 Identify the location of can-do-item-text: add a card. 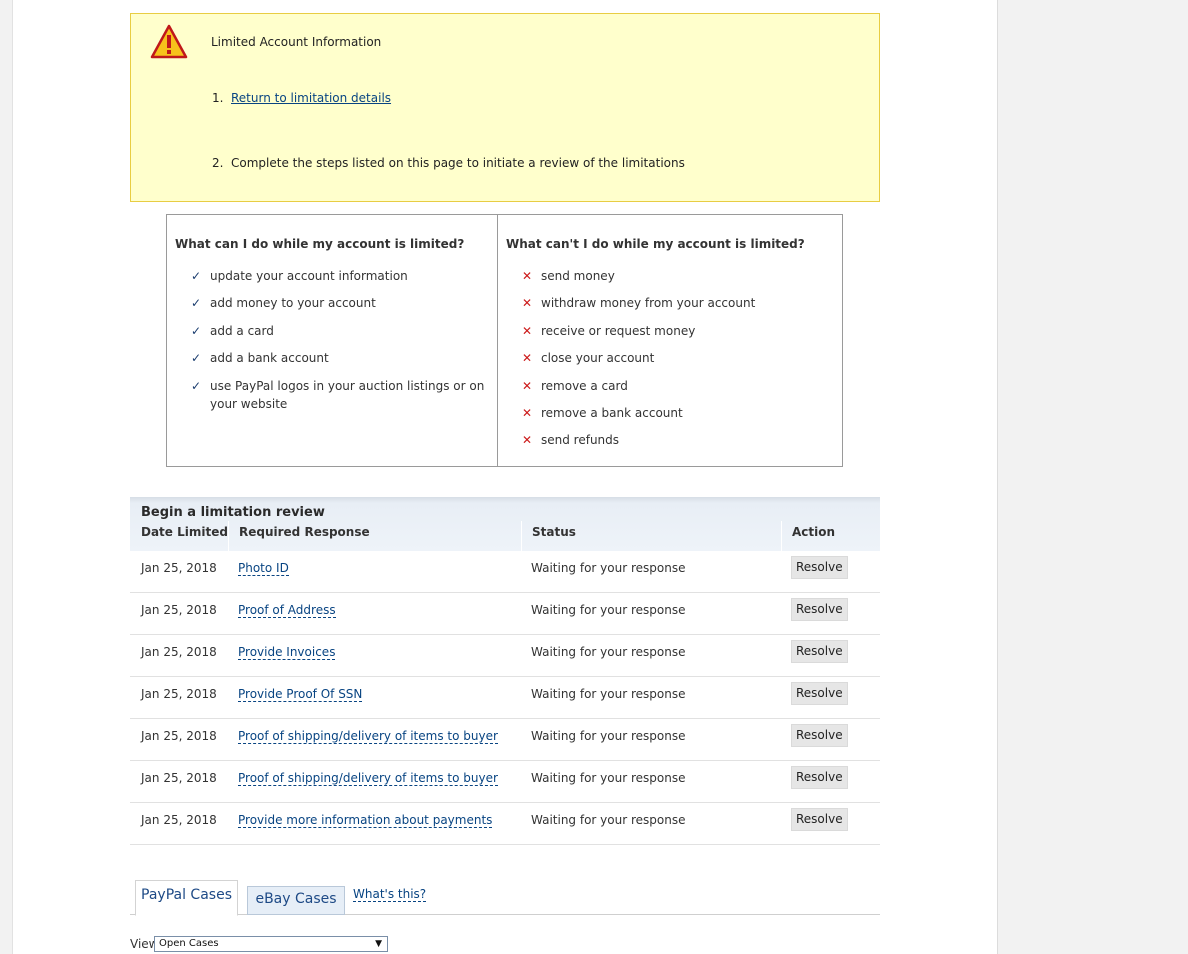
(242, 330).